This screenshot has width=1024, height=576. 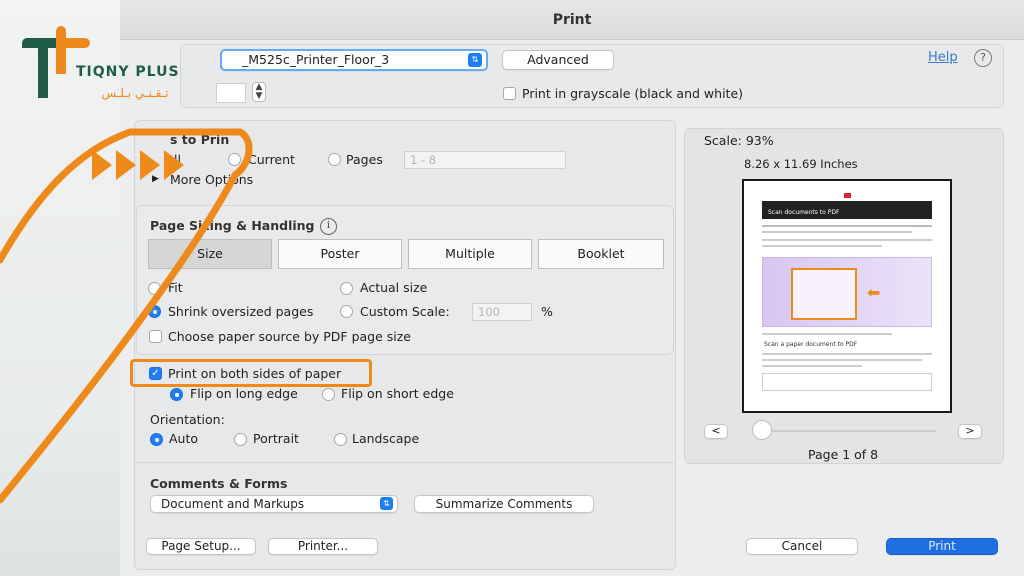 What do you see at coordinates (122, 196) in the screenshot?
I see `orange-swoosh-top` at bounding box center [122, 196].